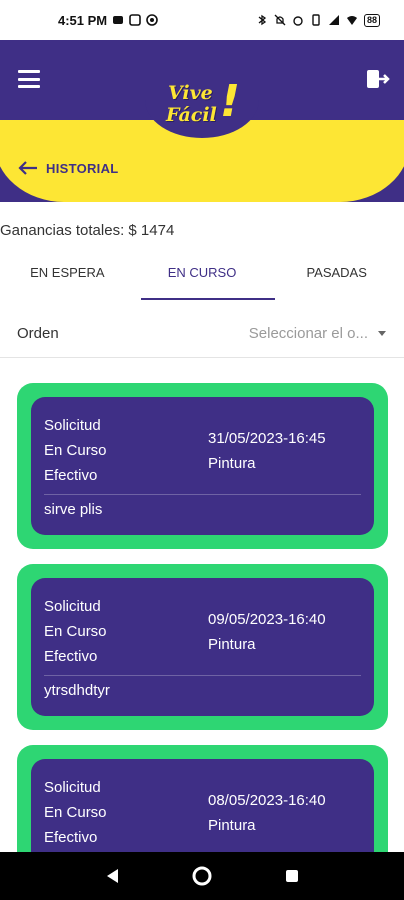  Describe the element at coordinates (316, 20) in the screenshot. I see `vibrate-icon` at that location.